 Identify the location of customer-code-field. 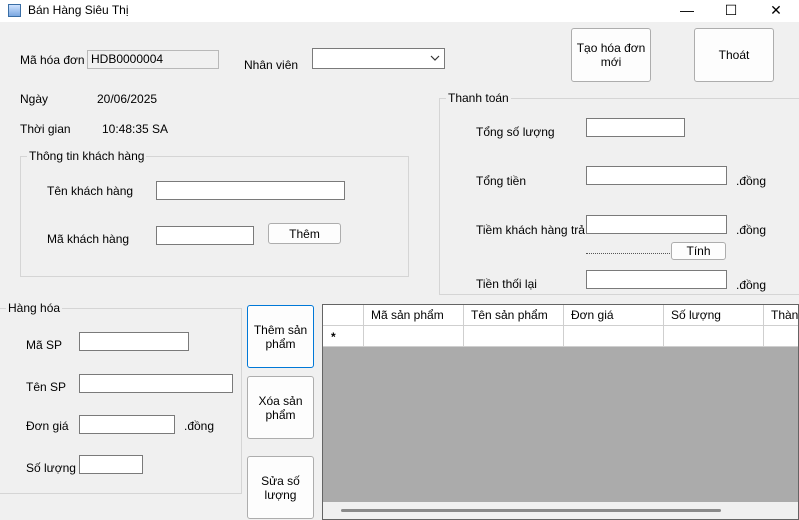
(205, 235).